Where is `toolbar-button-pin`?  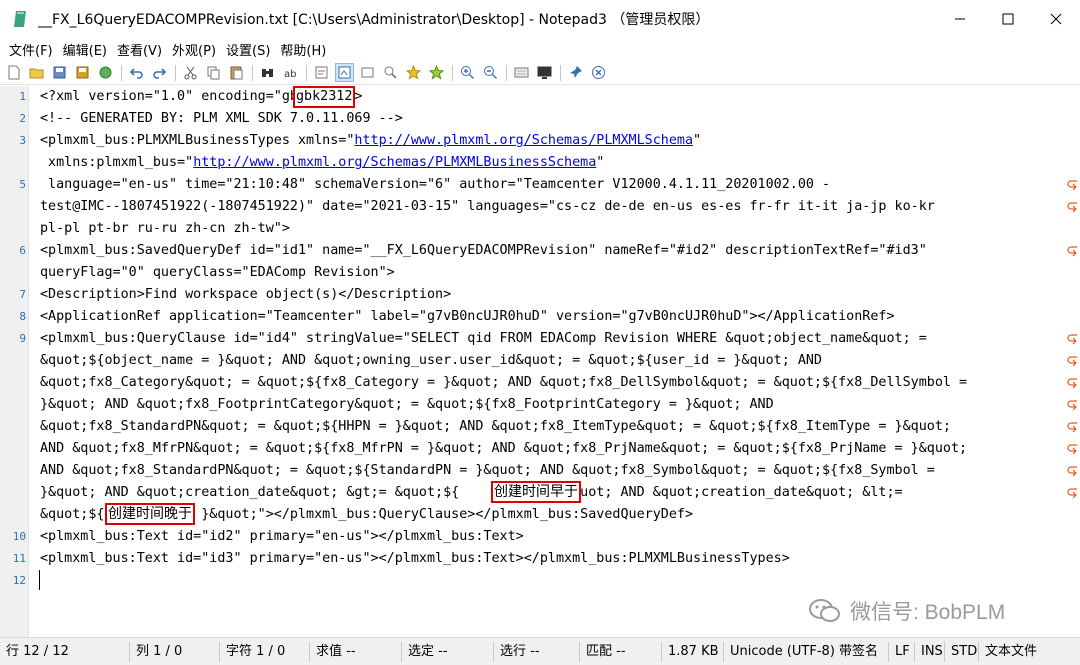 toolbar-button-pin is located at coordinates (575, 72).